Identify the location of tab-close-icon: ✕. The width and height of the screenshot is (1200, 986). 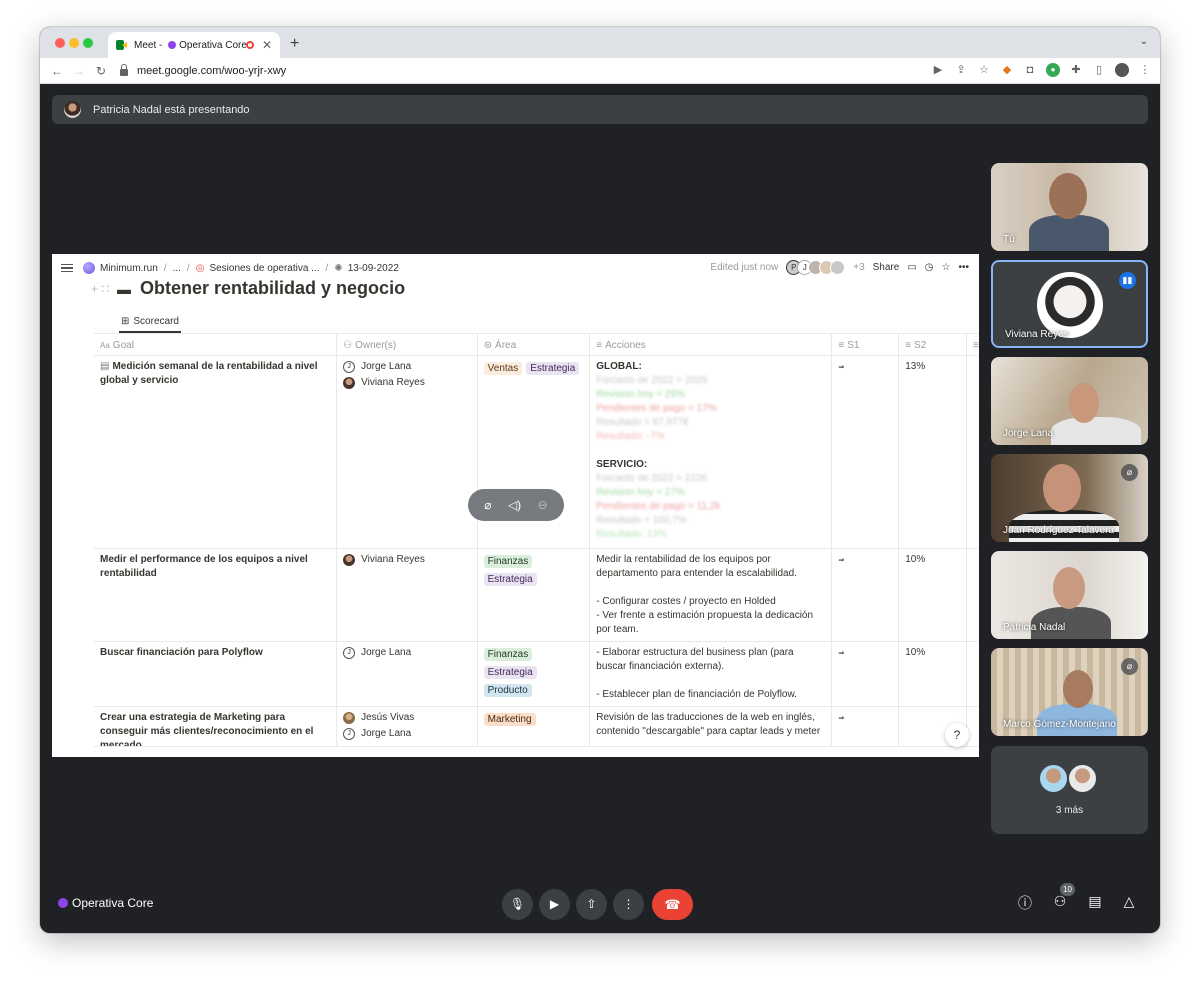
(267, 45).